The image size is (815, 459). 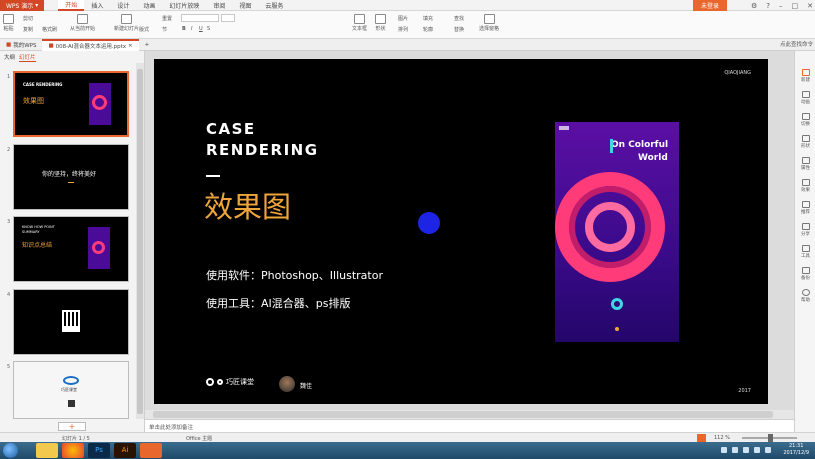 What do you see at coordinates (810, 6) in the screenshot?
I see `close-icon: ✕` at bounding box center [810, 6].